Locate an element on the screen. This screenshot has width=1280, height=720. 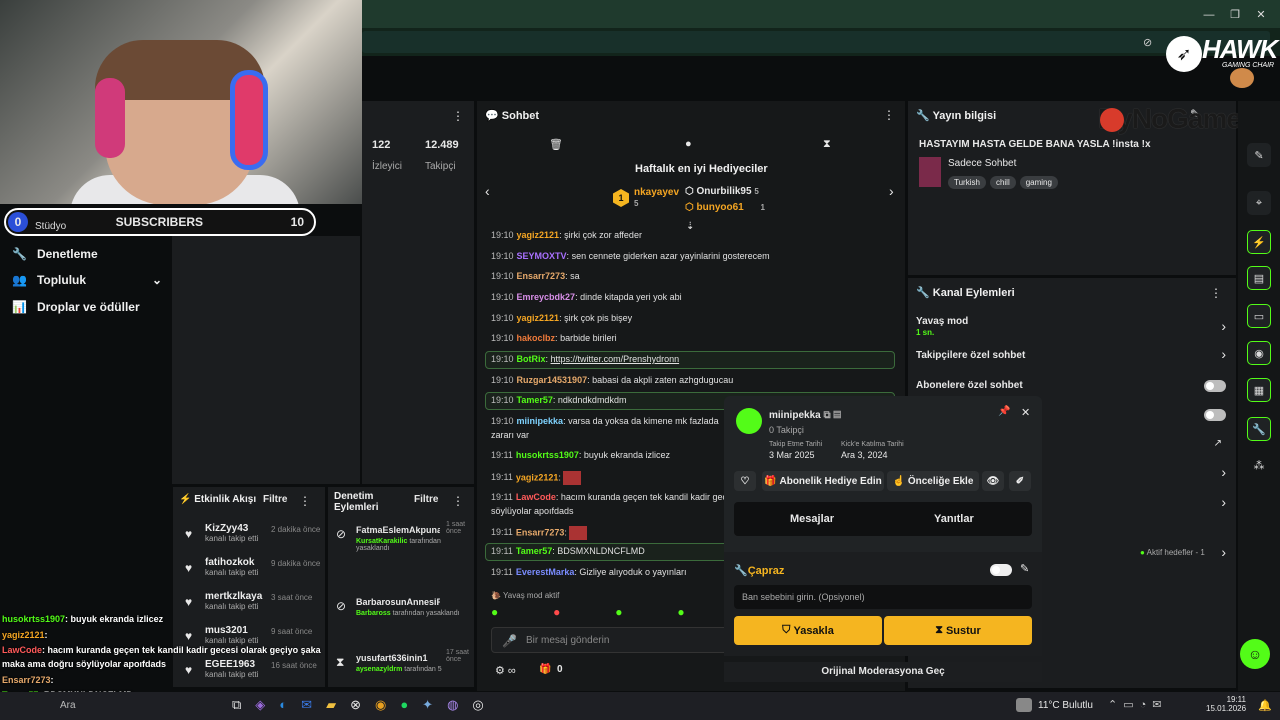
chevron-left-icon: ‹ is located at coordinates (487, 191).